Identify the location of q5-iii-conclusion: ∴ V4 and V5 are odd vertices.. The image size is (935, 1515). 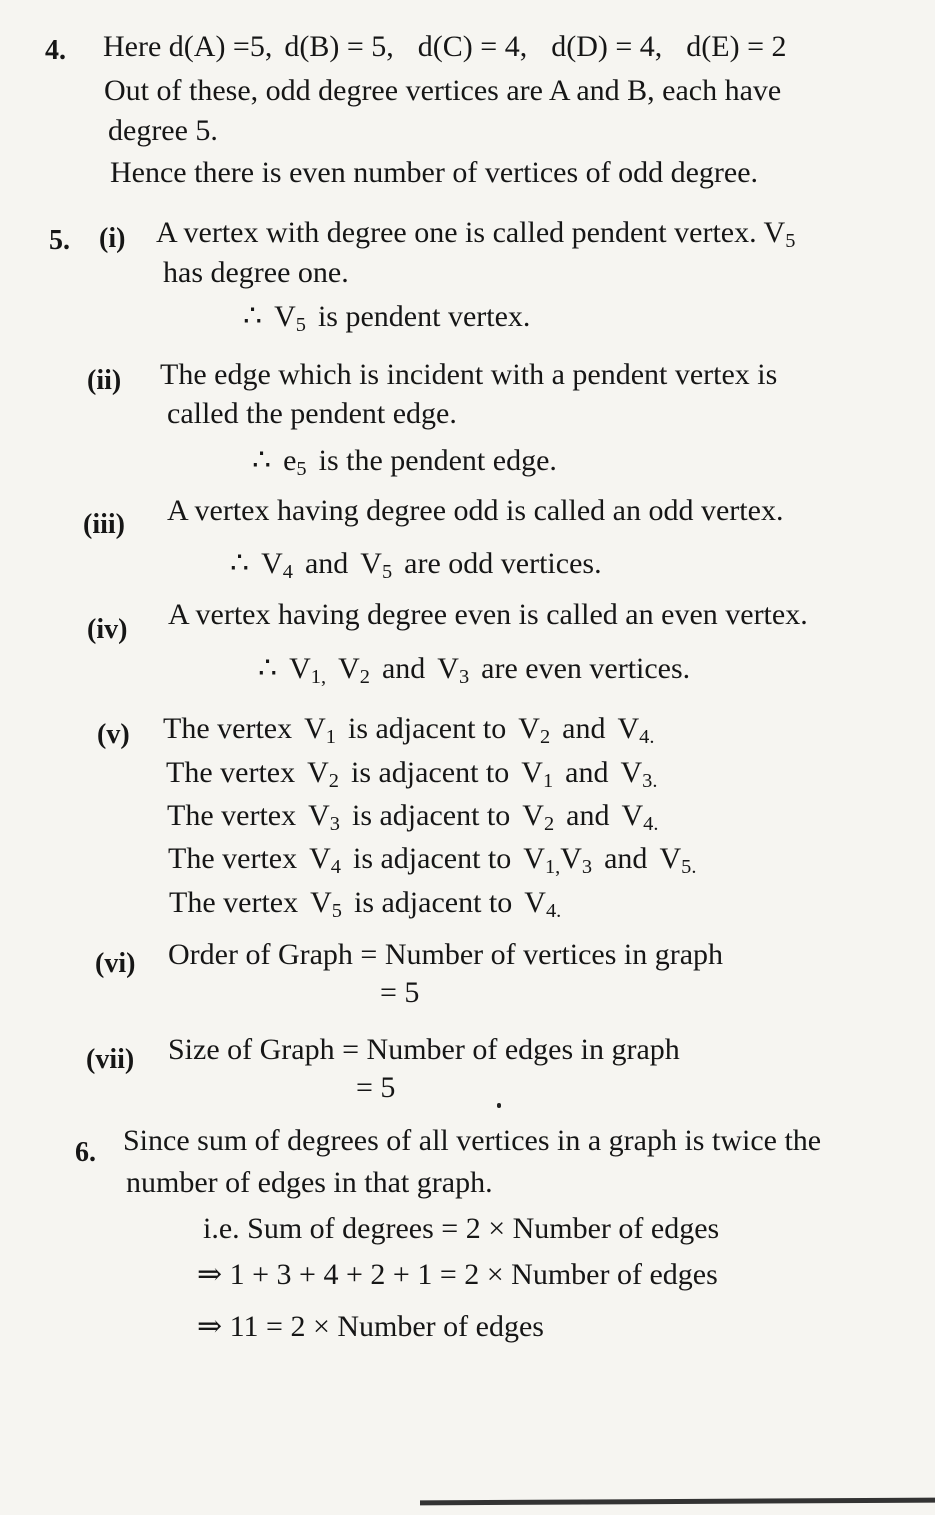
(416, 565).